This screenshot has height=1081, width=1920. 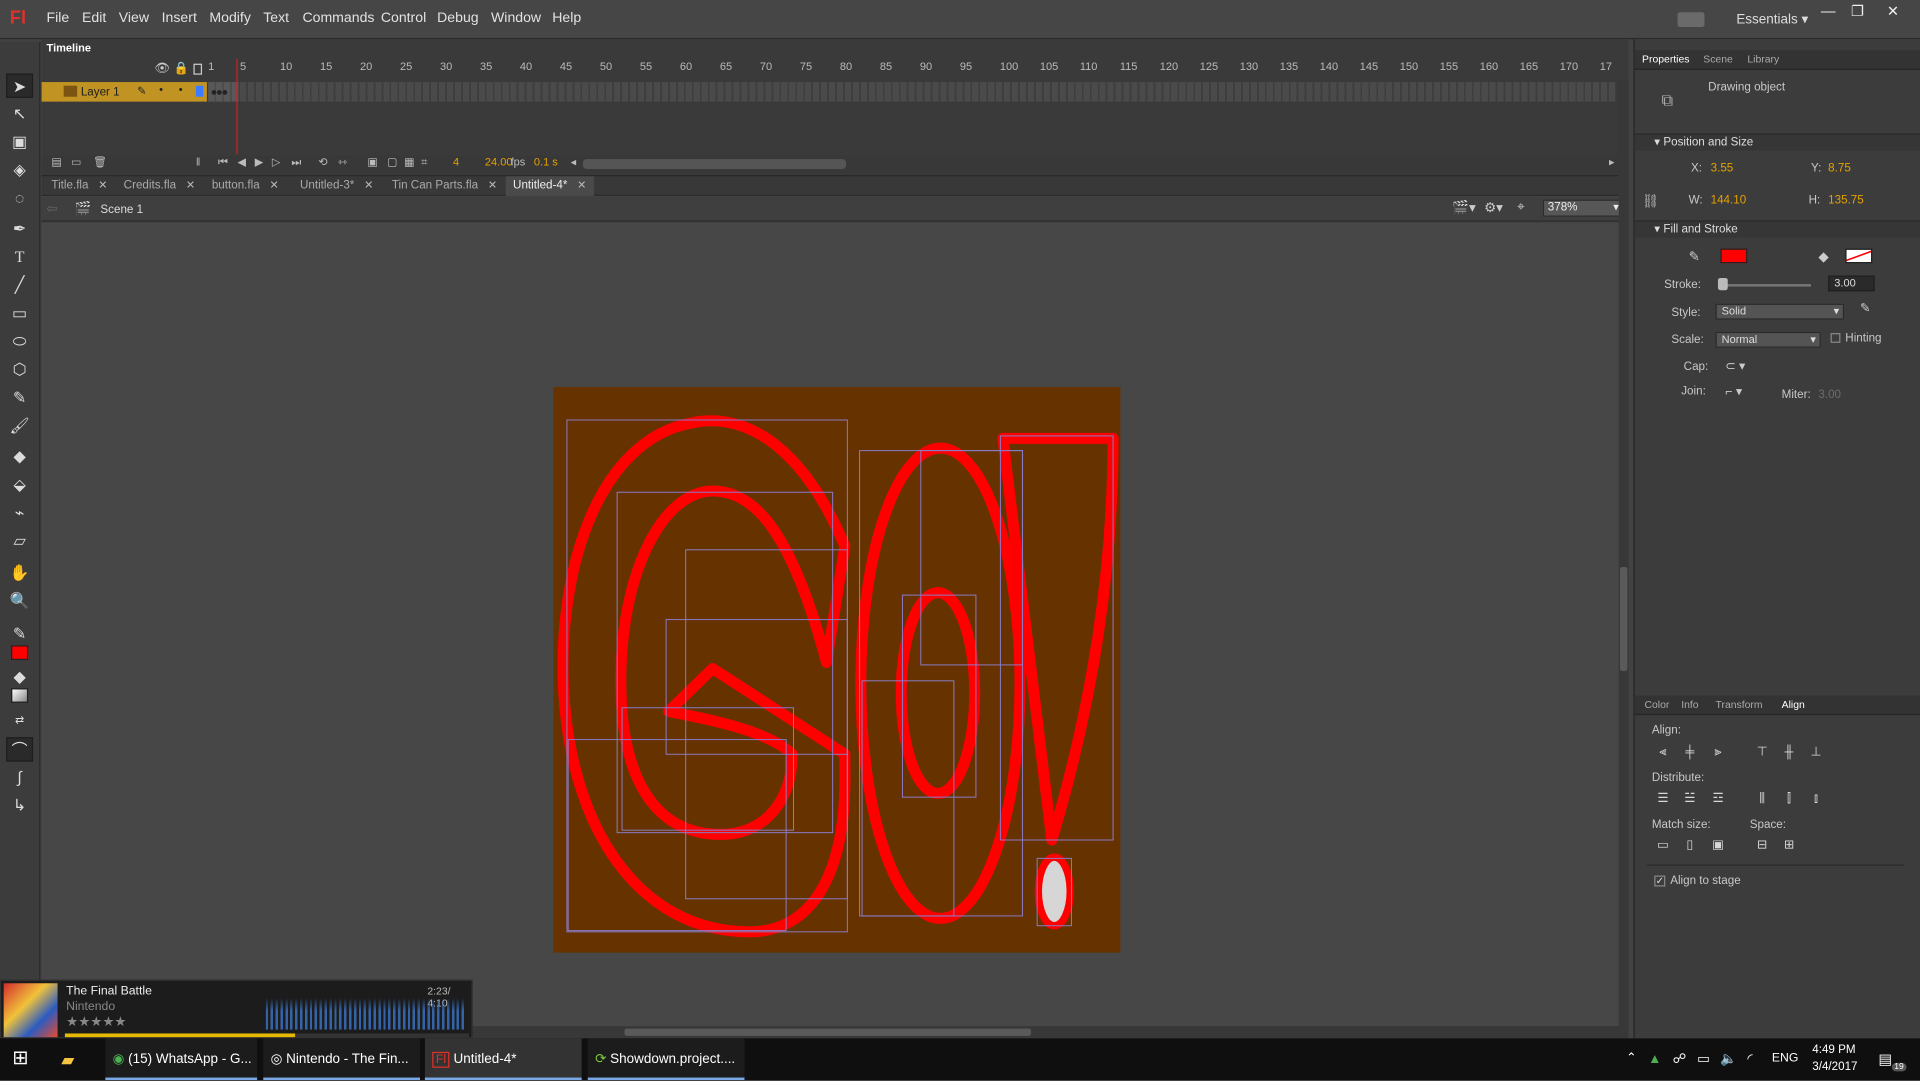 I want to click on free-transform-tool-icon: ▣, so click(x=19, y=142).